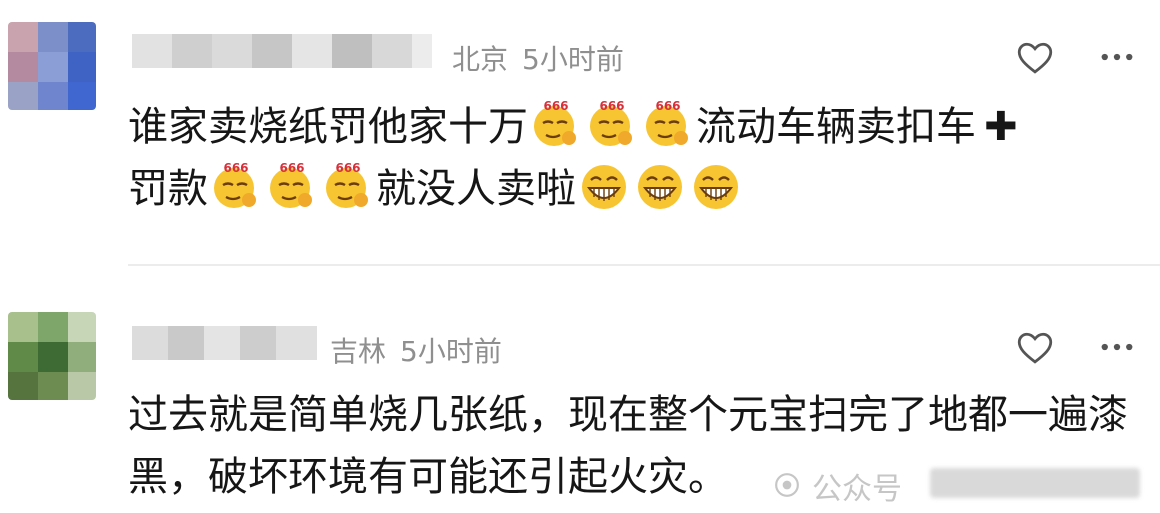 The height and width of the screenshot is (513, 1160). Describe the element at coordinates (1035, 483) in the screenshot. I see `watermark-account-blur` at that location.